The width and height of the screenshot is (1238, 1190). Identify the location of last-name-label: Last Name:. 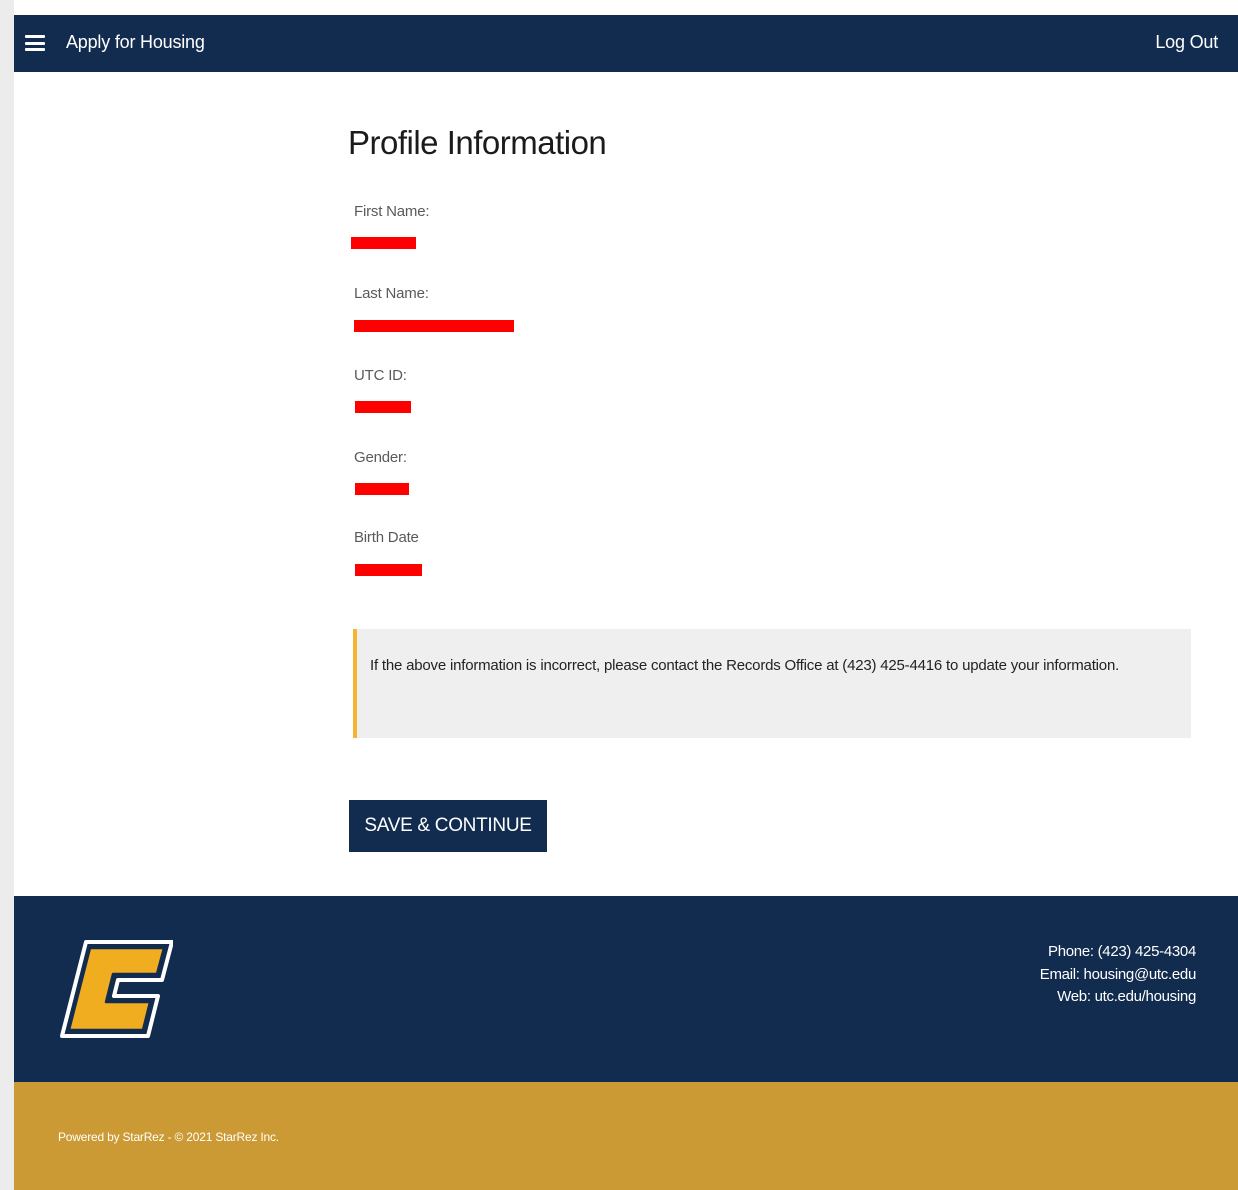
(391, 293).